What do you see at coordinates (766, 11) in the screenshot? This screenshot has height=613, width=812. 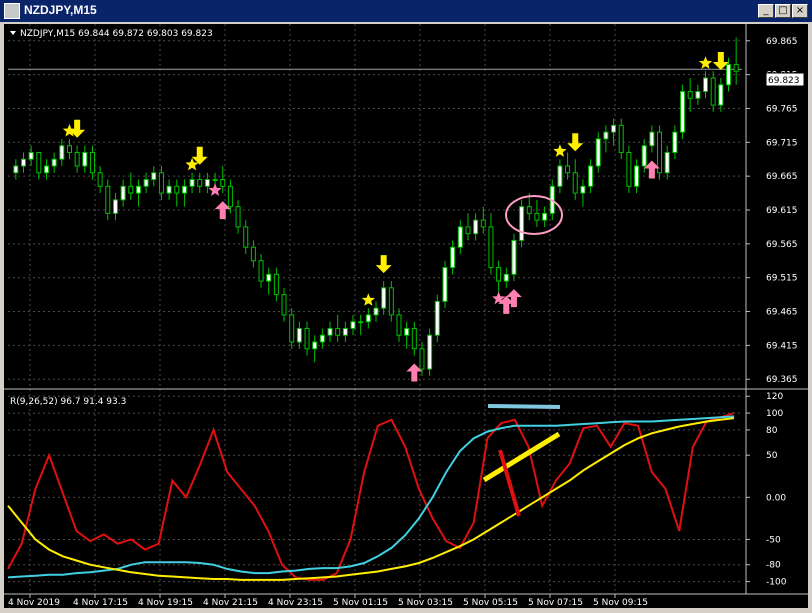 I see `minimize-button: _` at bounding box center [766, 11].